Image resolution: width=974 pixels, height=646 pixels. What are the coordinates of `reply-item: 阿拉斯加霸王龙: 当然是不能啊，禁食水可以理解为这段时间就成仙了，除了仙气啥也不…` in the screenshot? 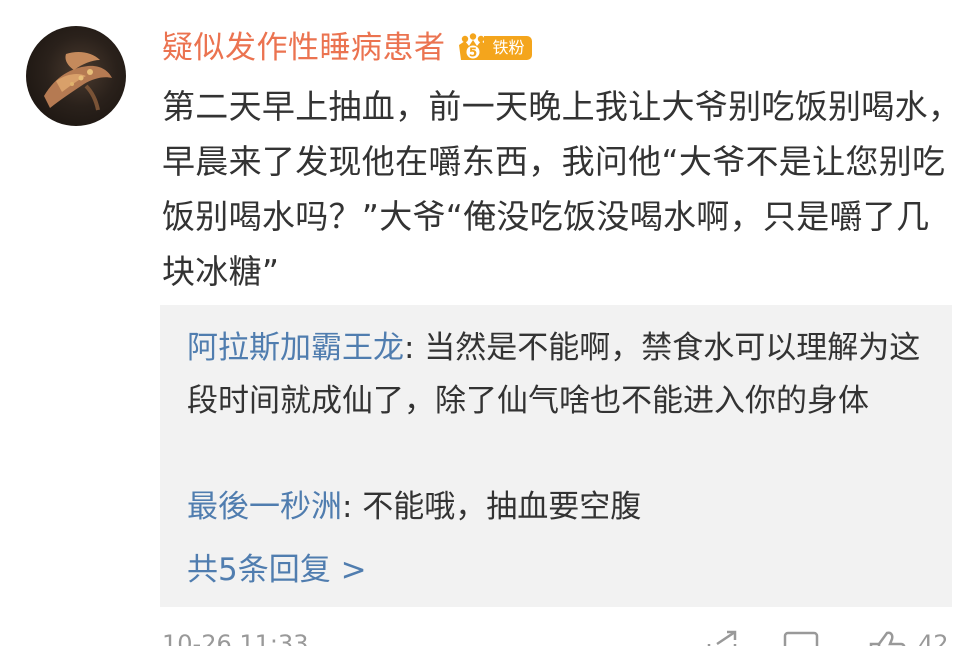 It's located at (562, 375).